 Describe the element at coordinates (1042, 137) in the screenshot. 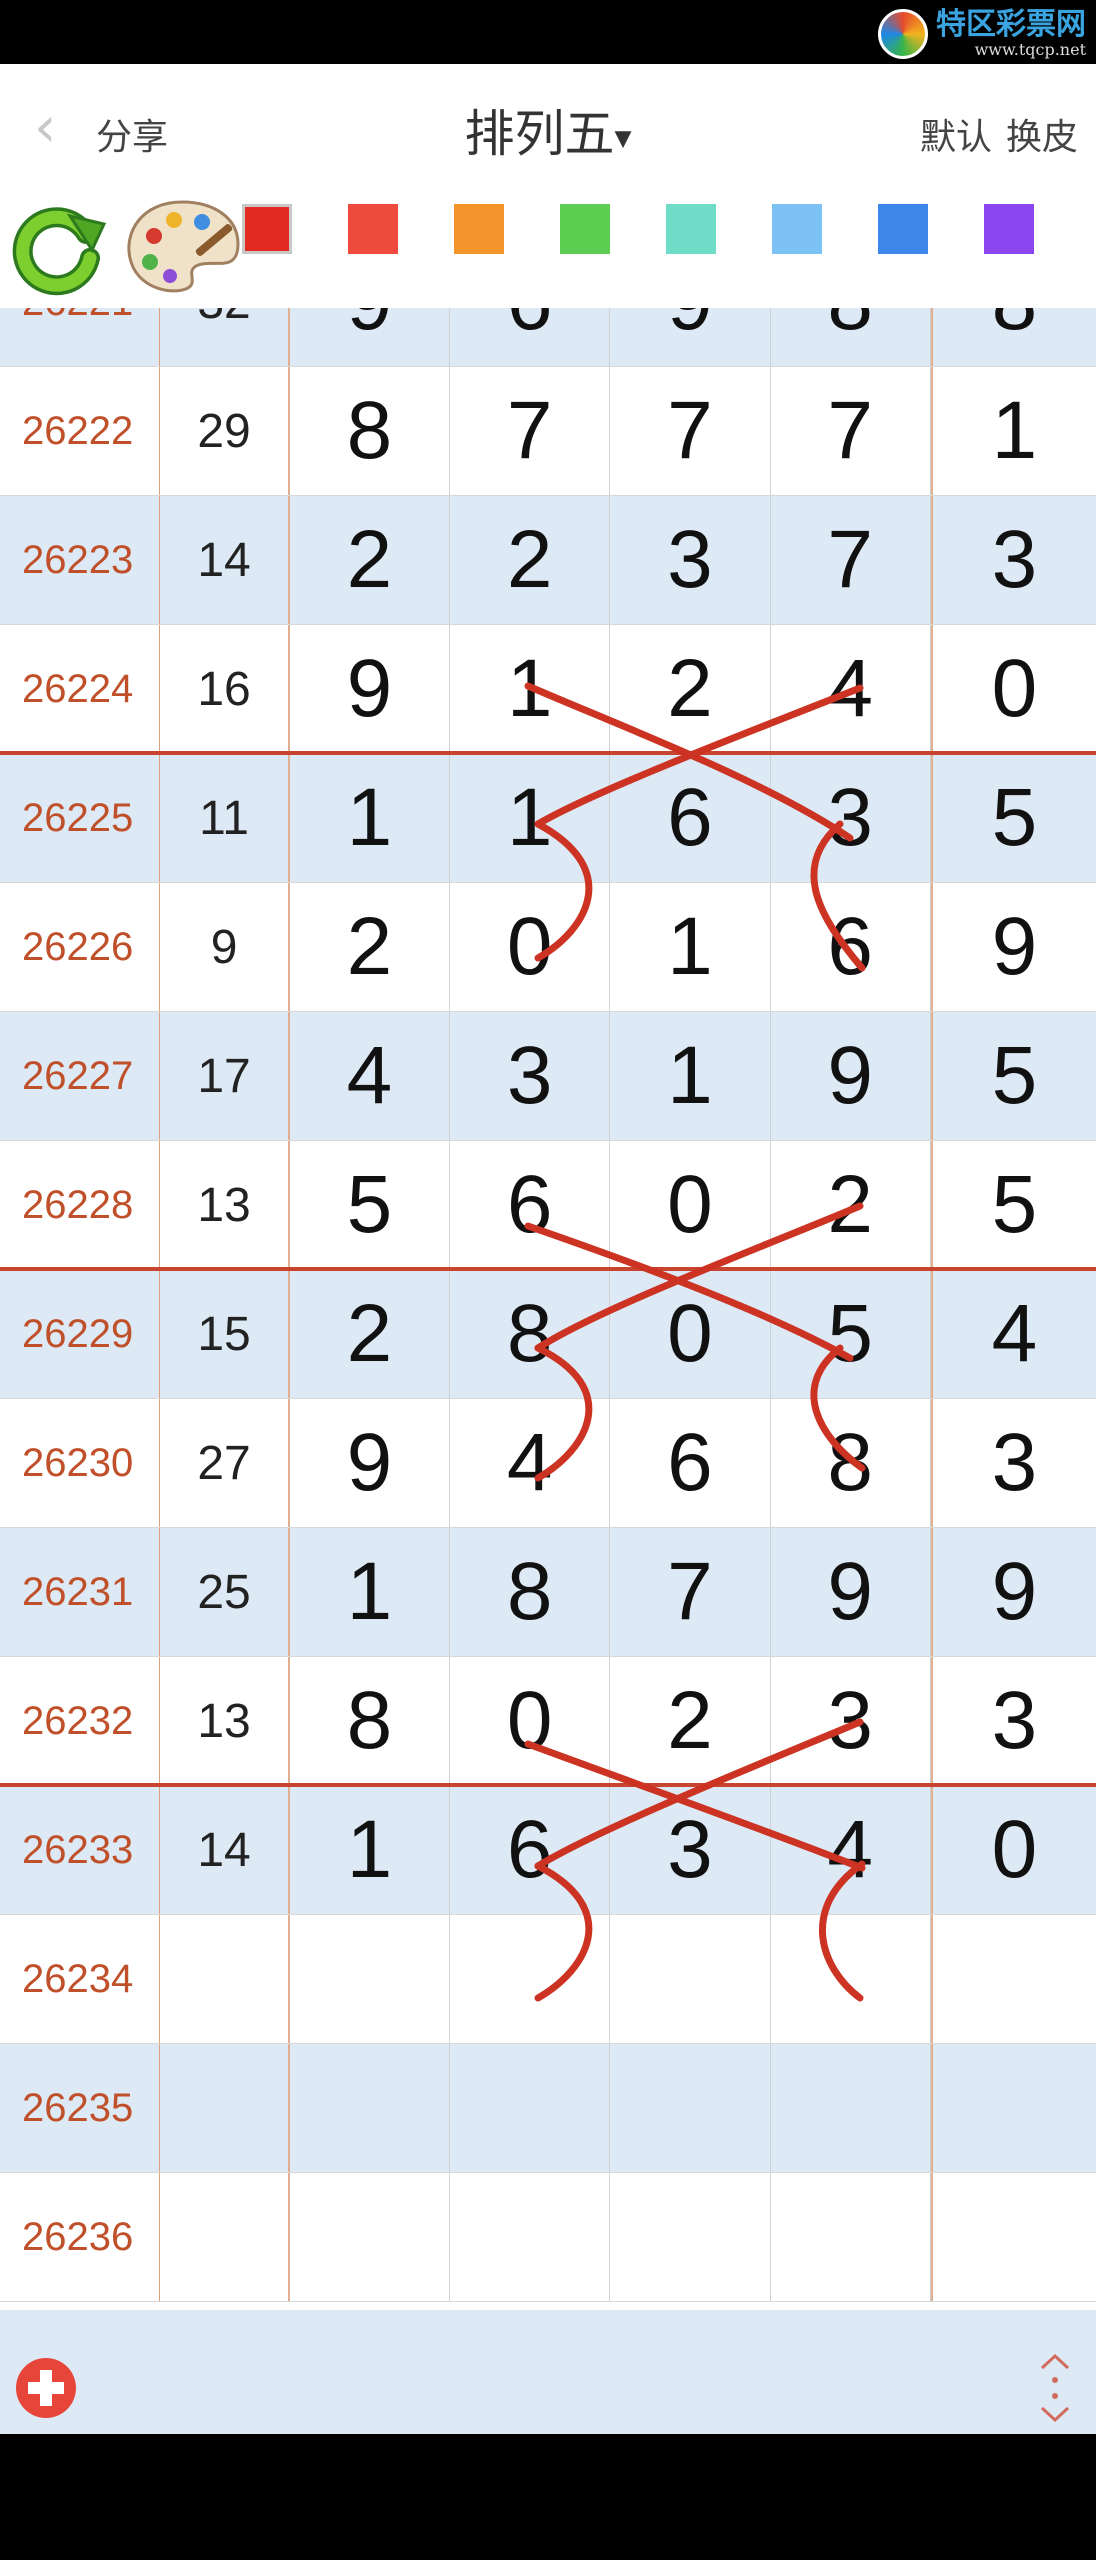

I see `change-skin-button: 换皮` at that location.